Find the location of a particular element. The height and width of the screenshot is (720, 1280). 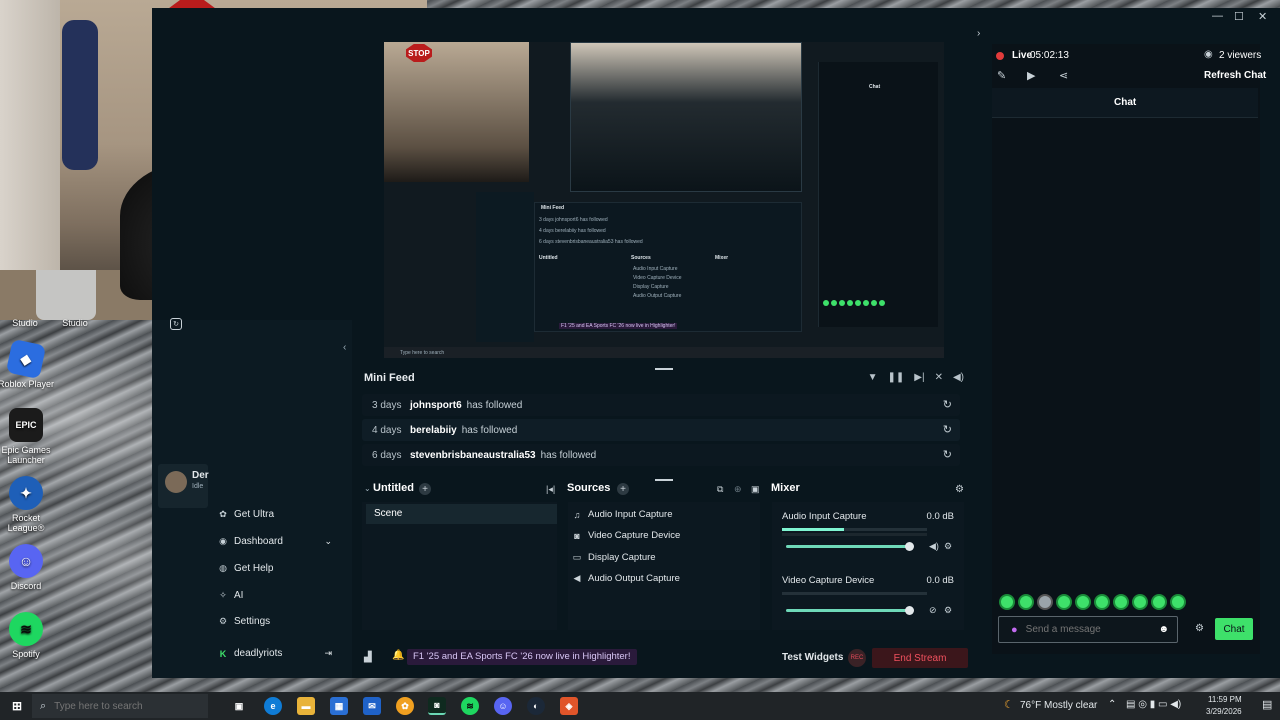

edit-icon: ✎ is located at coordinates (1001, 75).